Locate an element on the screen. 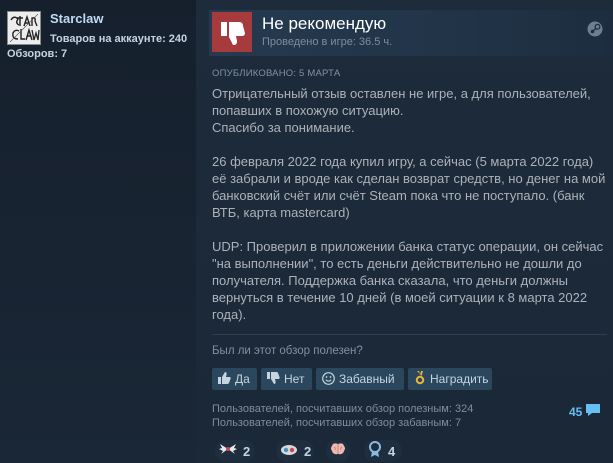 This screenshot has width=613, height=463. award-medal: 4 is located at coordinates (383, 451).